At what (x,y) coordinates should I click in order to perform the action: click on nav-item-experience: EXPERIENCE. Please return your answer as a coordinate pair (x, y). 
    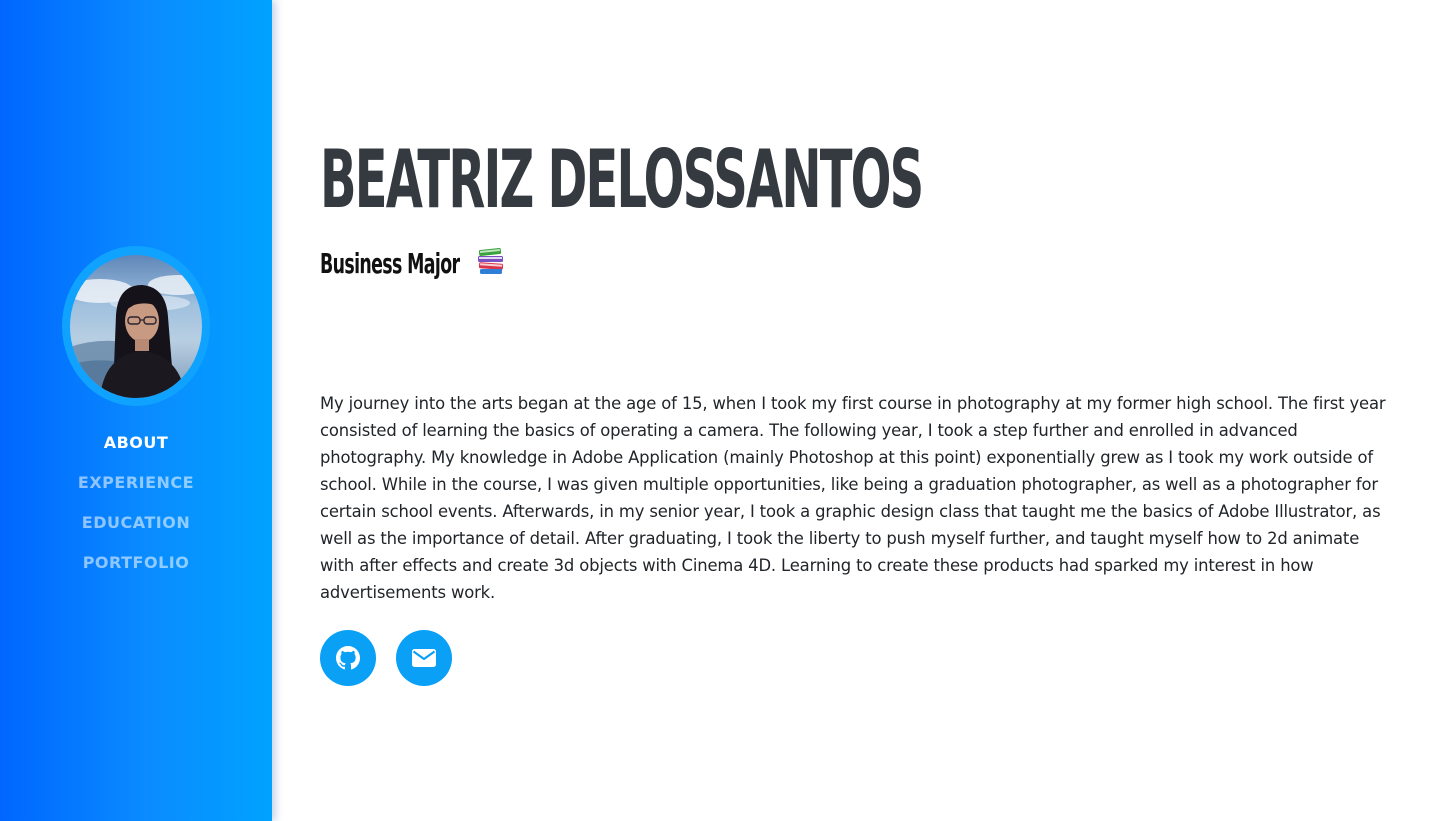
    Looking at the image, I should click on (136, 491).